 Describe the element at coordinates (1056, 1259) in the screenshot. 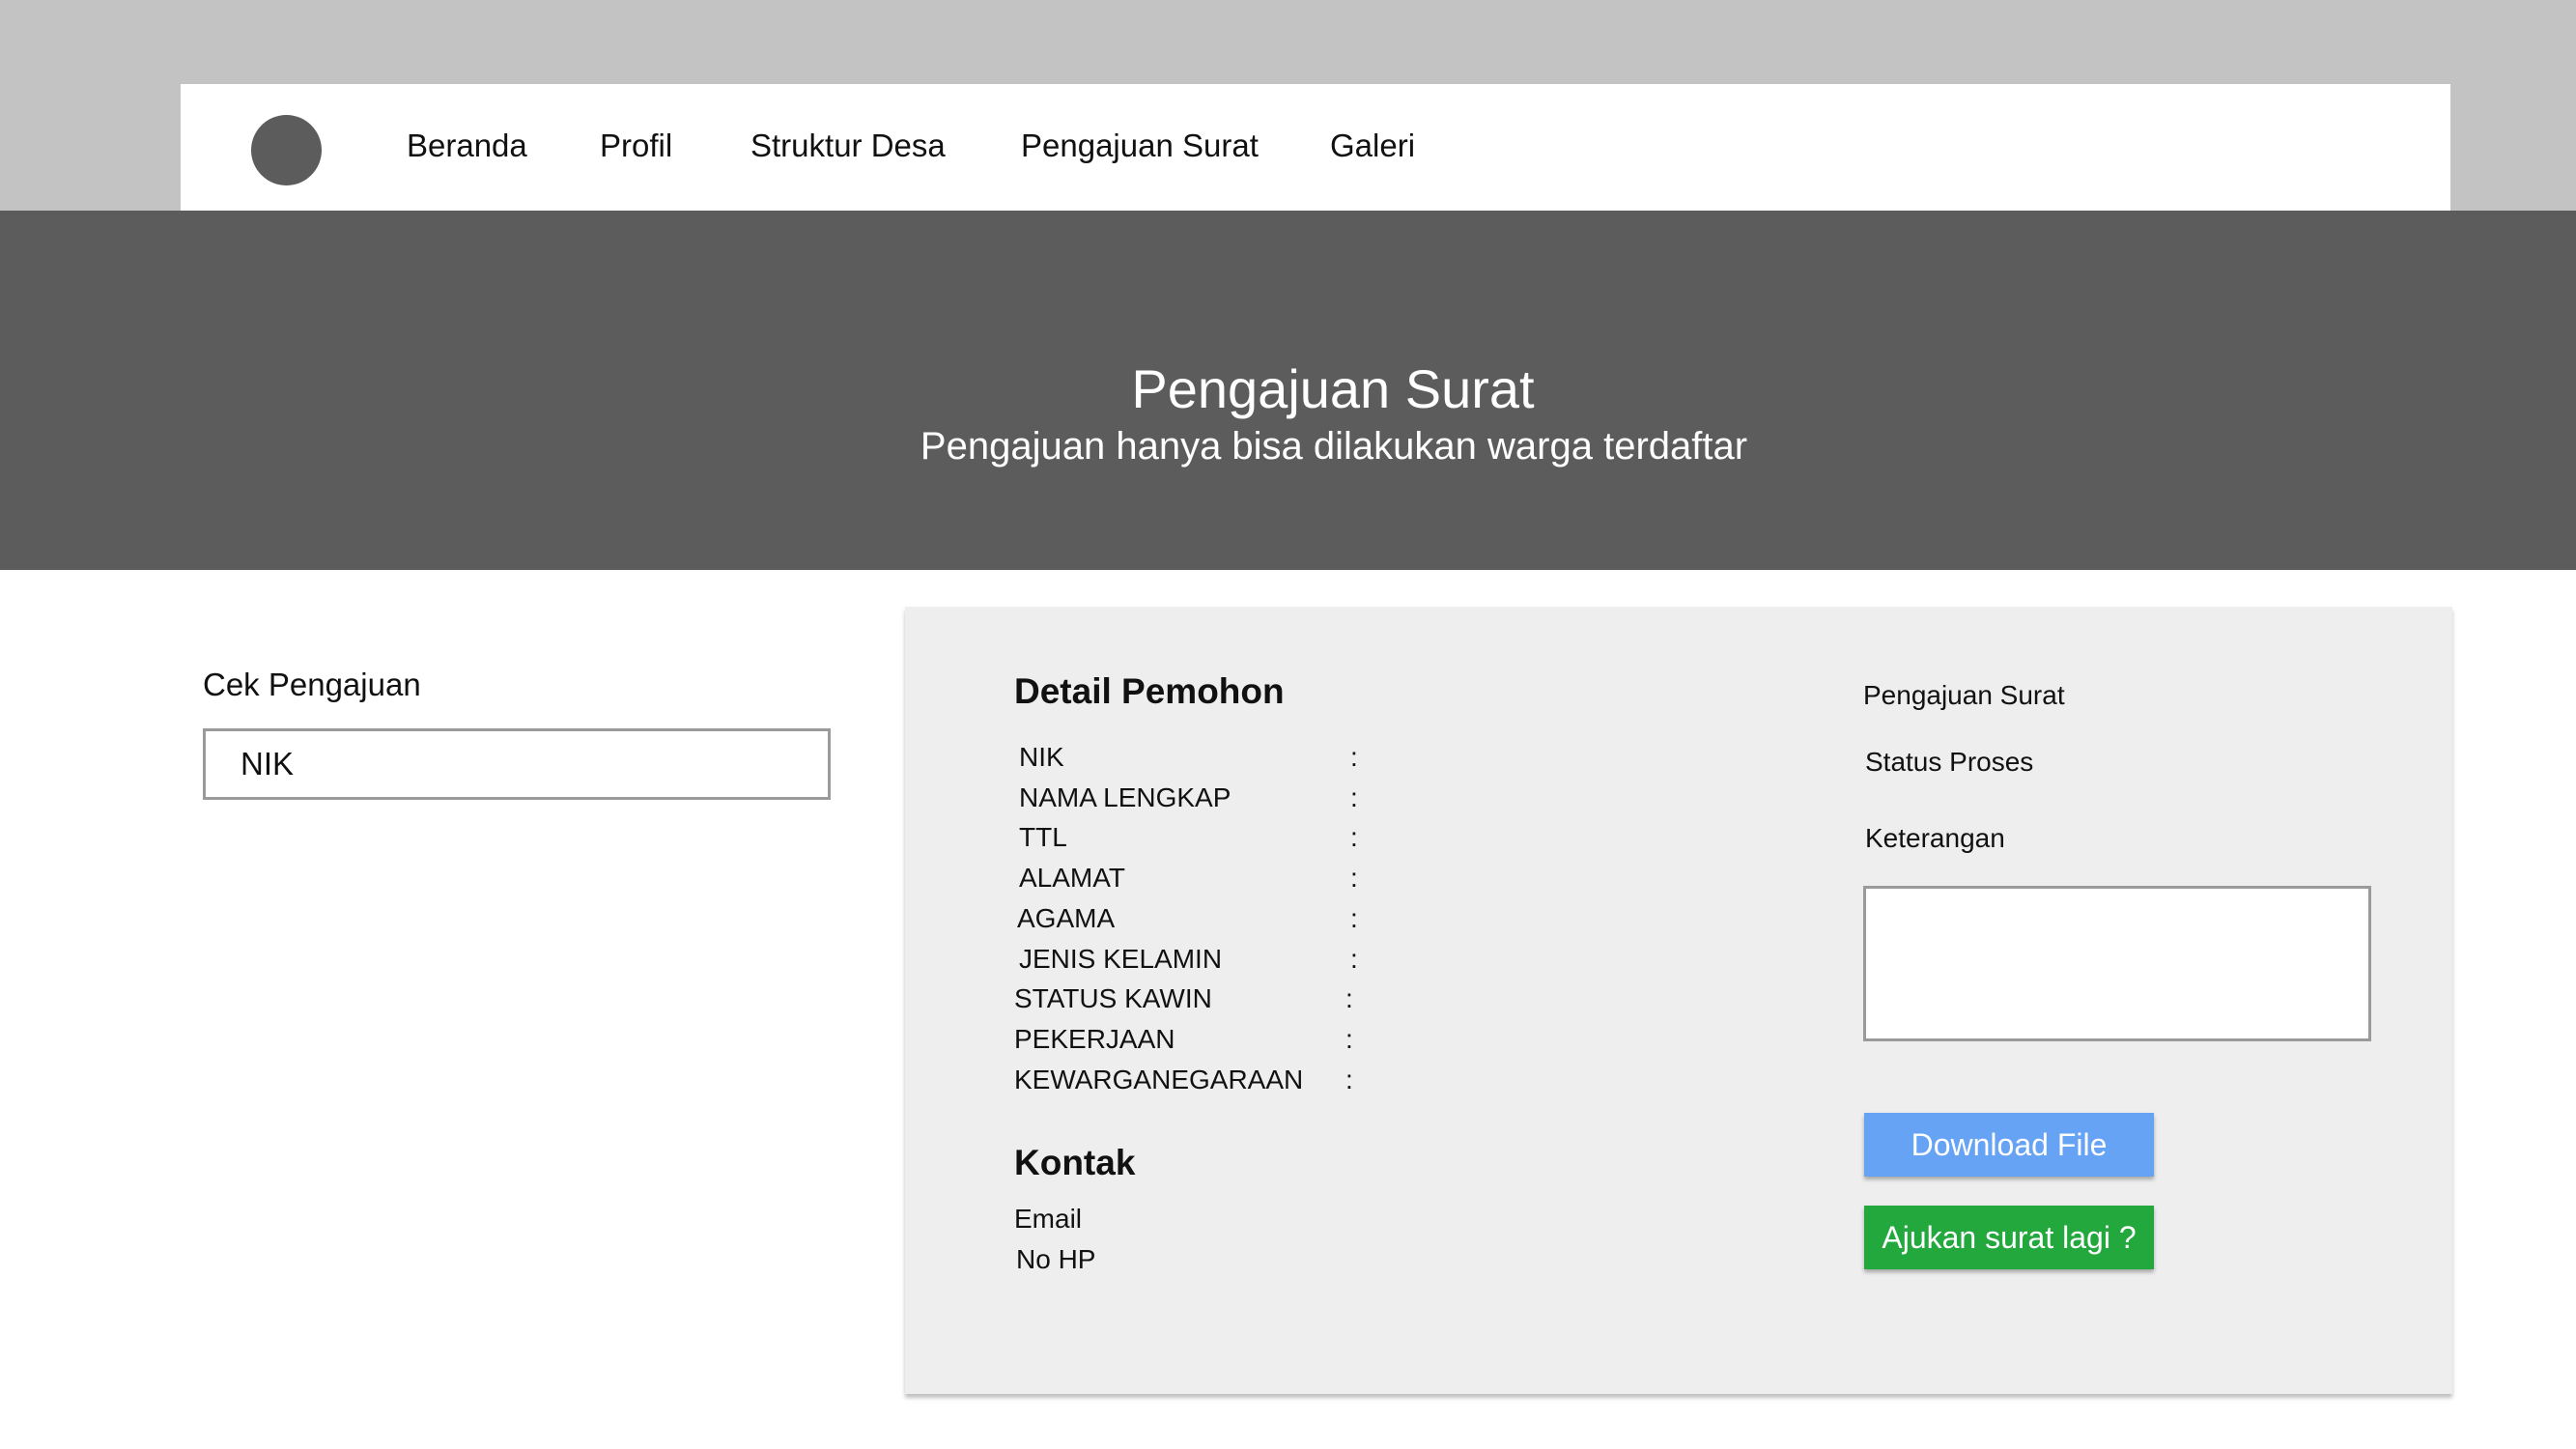

I see `phone-label: No HP` at that location.